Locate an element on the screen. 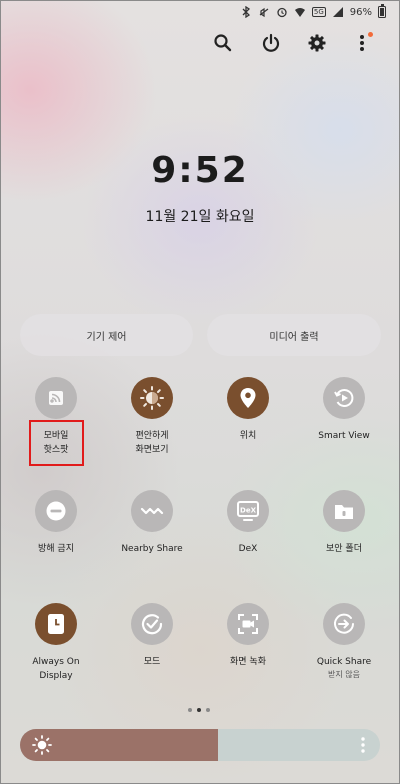 The image size is (400, 784). media-output-label: 미디어 출력 is located at coordinates (294, 337).